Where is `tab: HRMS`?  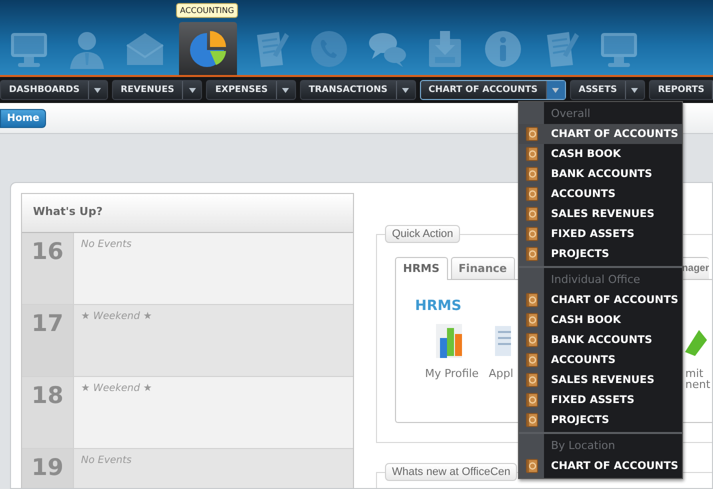 tab: HRMS is located at coordinates (421, 268).